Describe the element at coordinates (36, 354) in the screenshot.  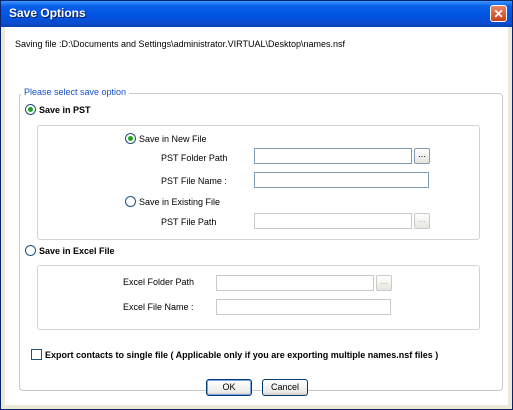
I see `checkbox-unchecked-icon` at that location.